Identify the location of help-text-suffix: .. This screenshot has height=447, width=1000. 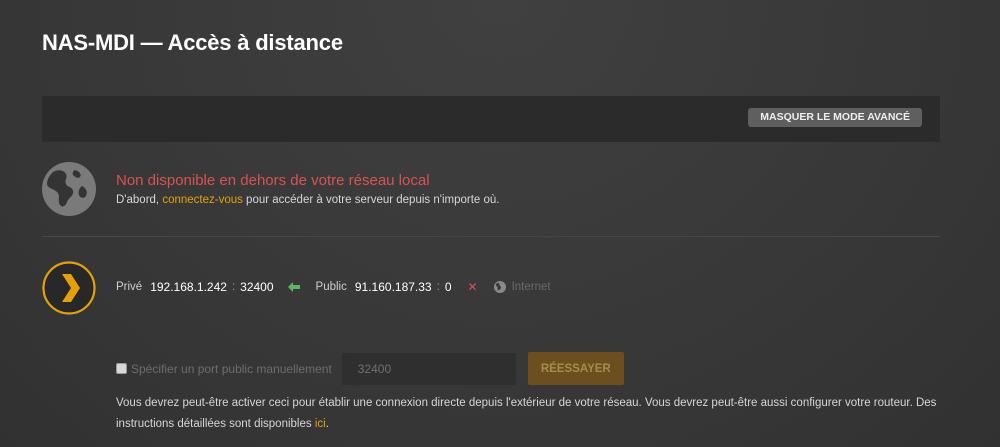
(327, 424).